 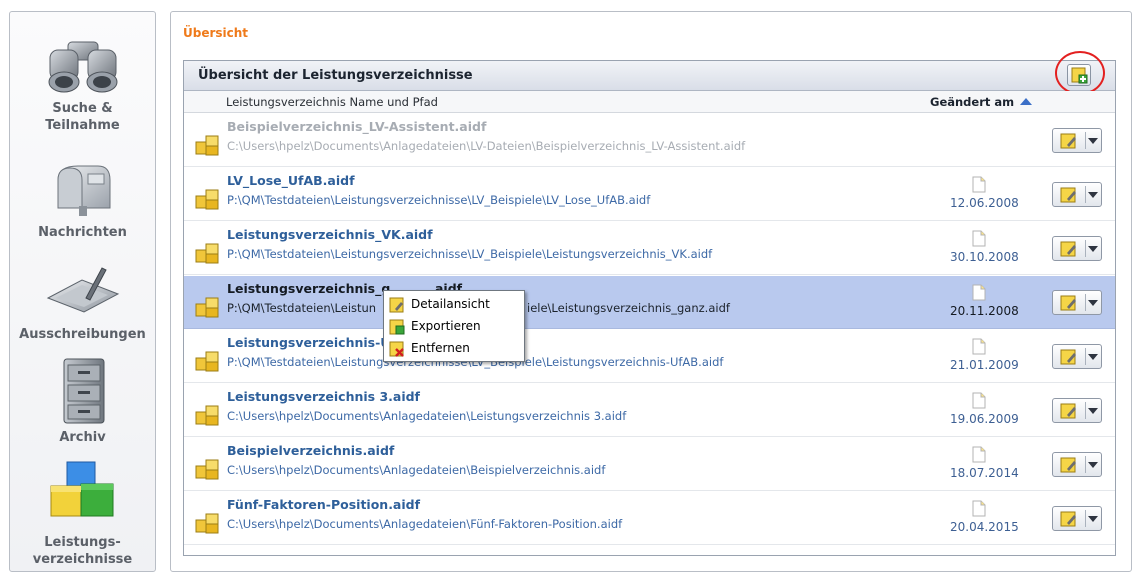 I want to click on menu-item-label: Entfernen, so click(x=440, y=348).